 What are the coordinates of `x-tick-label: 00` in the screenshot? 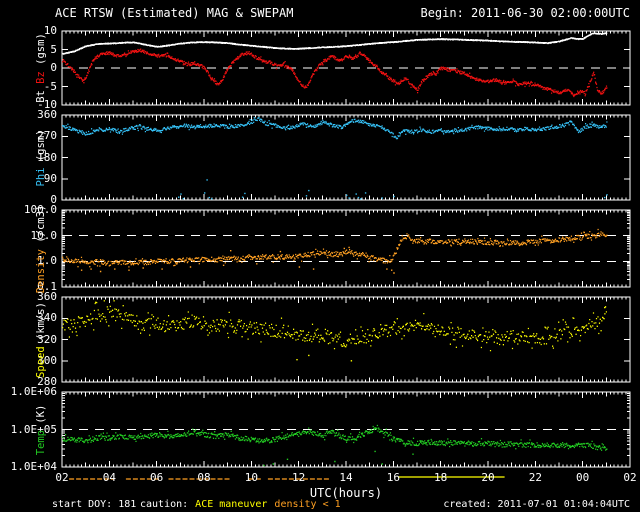 It's located at (583, 477).